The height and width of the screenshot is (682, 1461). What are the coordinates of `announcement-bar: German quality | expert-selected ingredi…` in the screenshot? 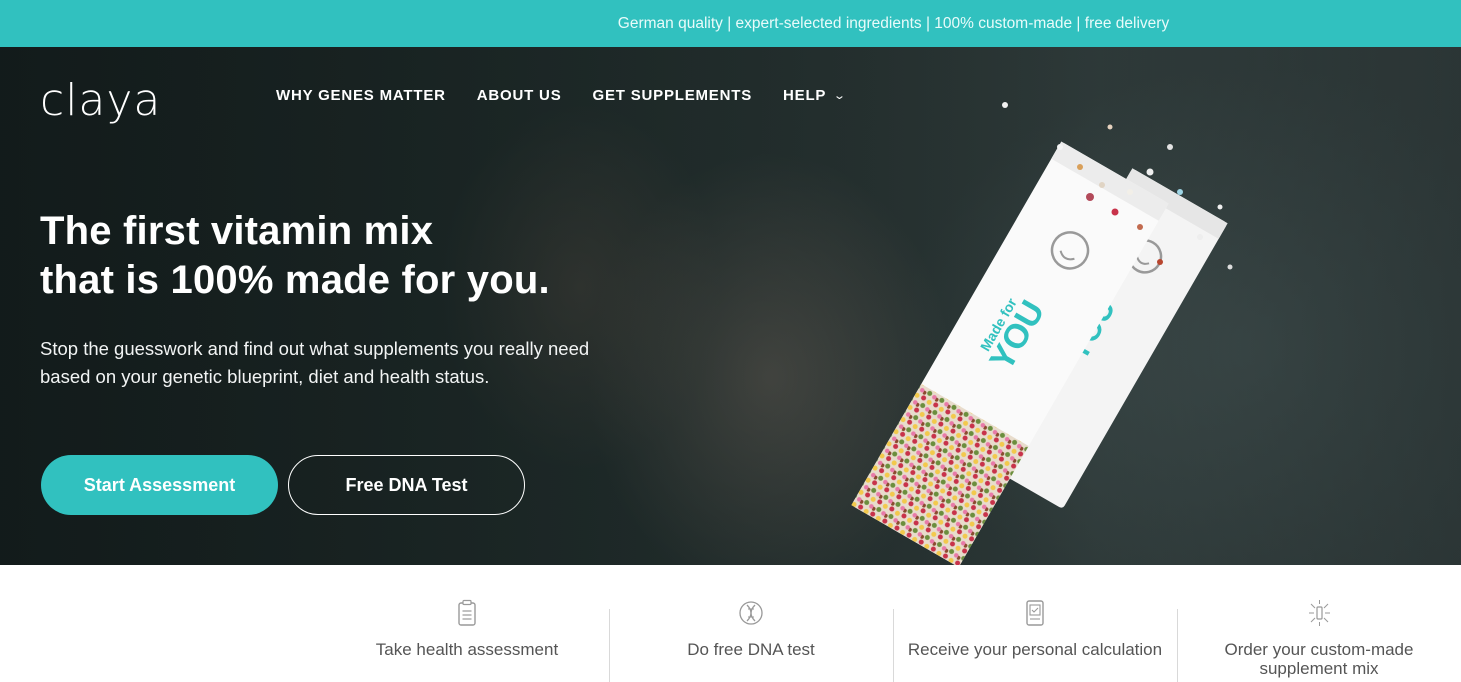 It's located at (730, 23).